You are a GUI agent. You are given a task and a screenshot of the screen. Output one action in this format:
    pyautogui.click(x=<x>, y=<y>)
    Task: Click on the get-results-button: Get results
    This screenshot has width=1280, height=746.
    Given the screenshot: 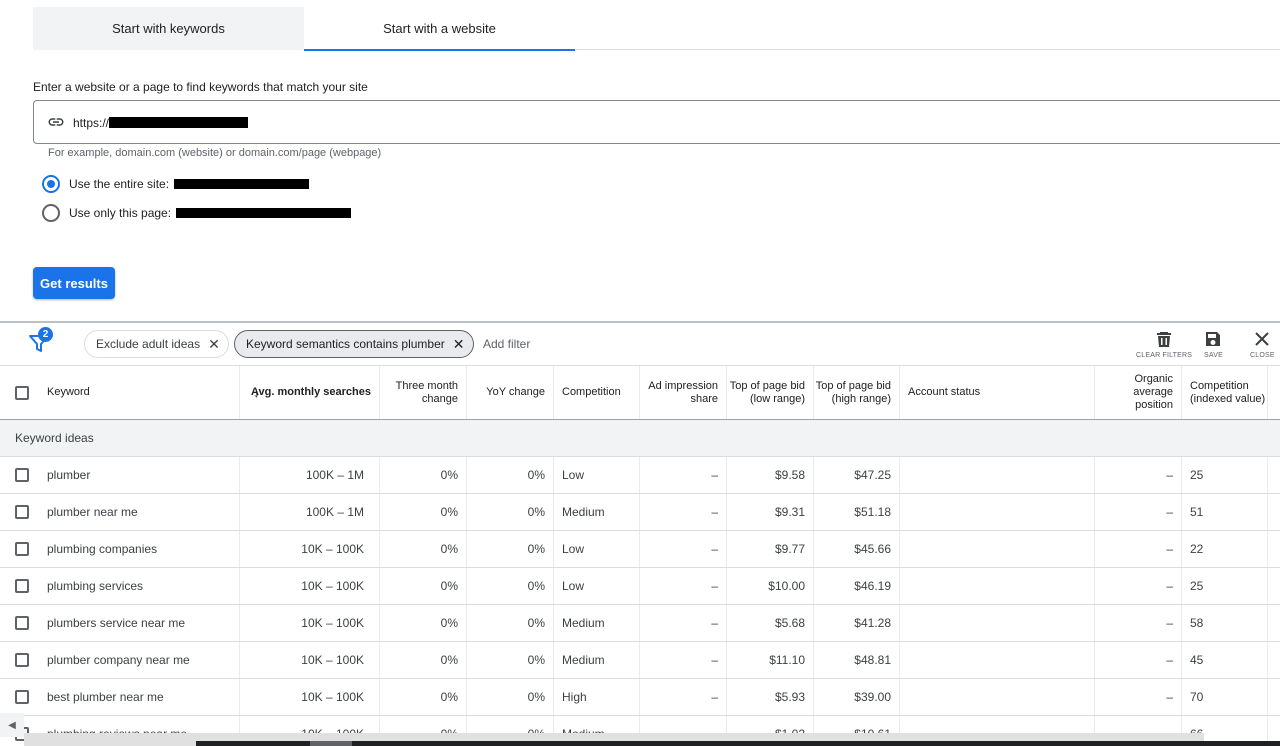 What is the action you would take?
    pyautogui.click(x=74, y=283)
    